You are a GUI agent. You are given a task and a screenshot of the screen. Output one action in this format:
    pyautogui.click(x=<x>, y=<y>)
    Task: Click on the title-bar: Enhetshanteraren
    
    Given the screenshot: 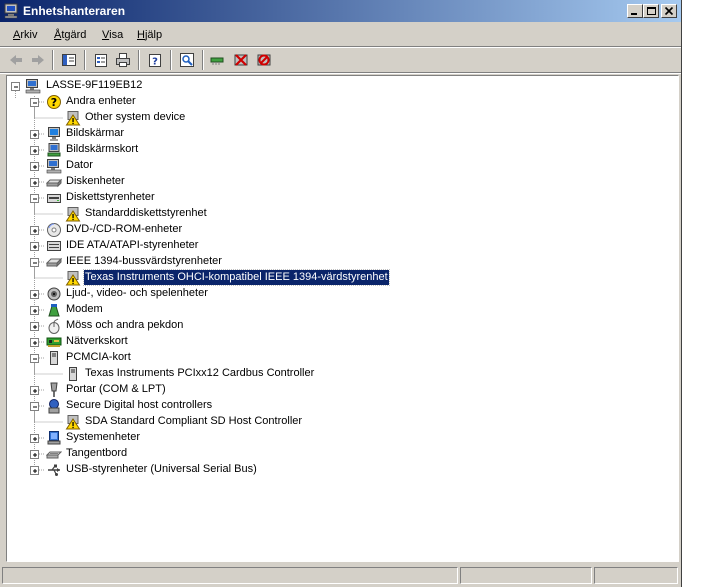 What is the action you would take?
    pyautogui.click(x=340, y=11)
    